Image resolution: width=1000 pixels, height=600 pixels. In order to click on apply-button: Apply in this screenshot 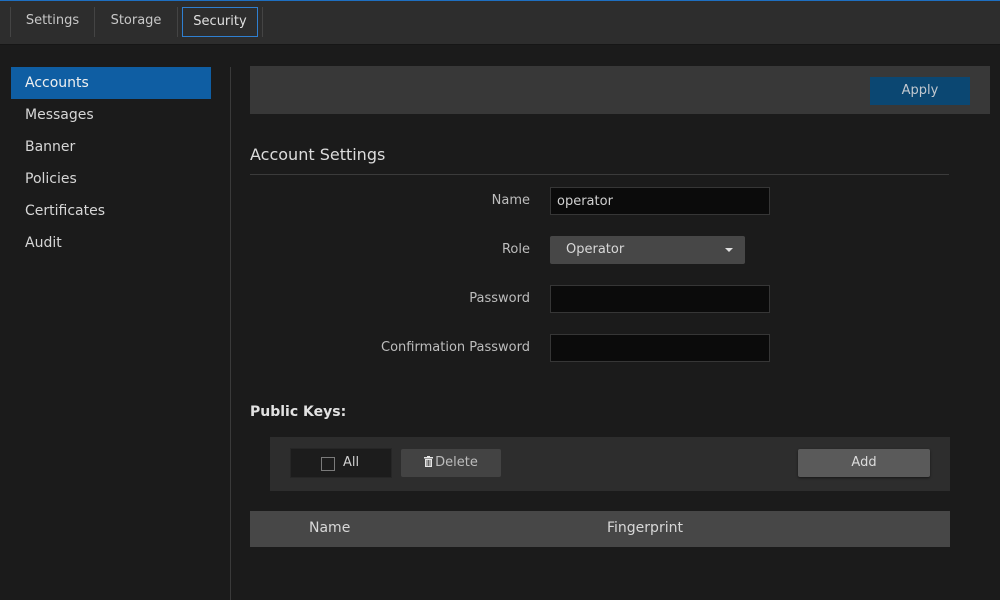, I will do `click(920, 91)`.